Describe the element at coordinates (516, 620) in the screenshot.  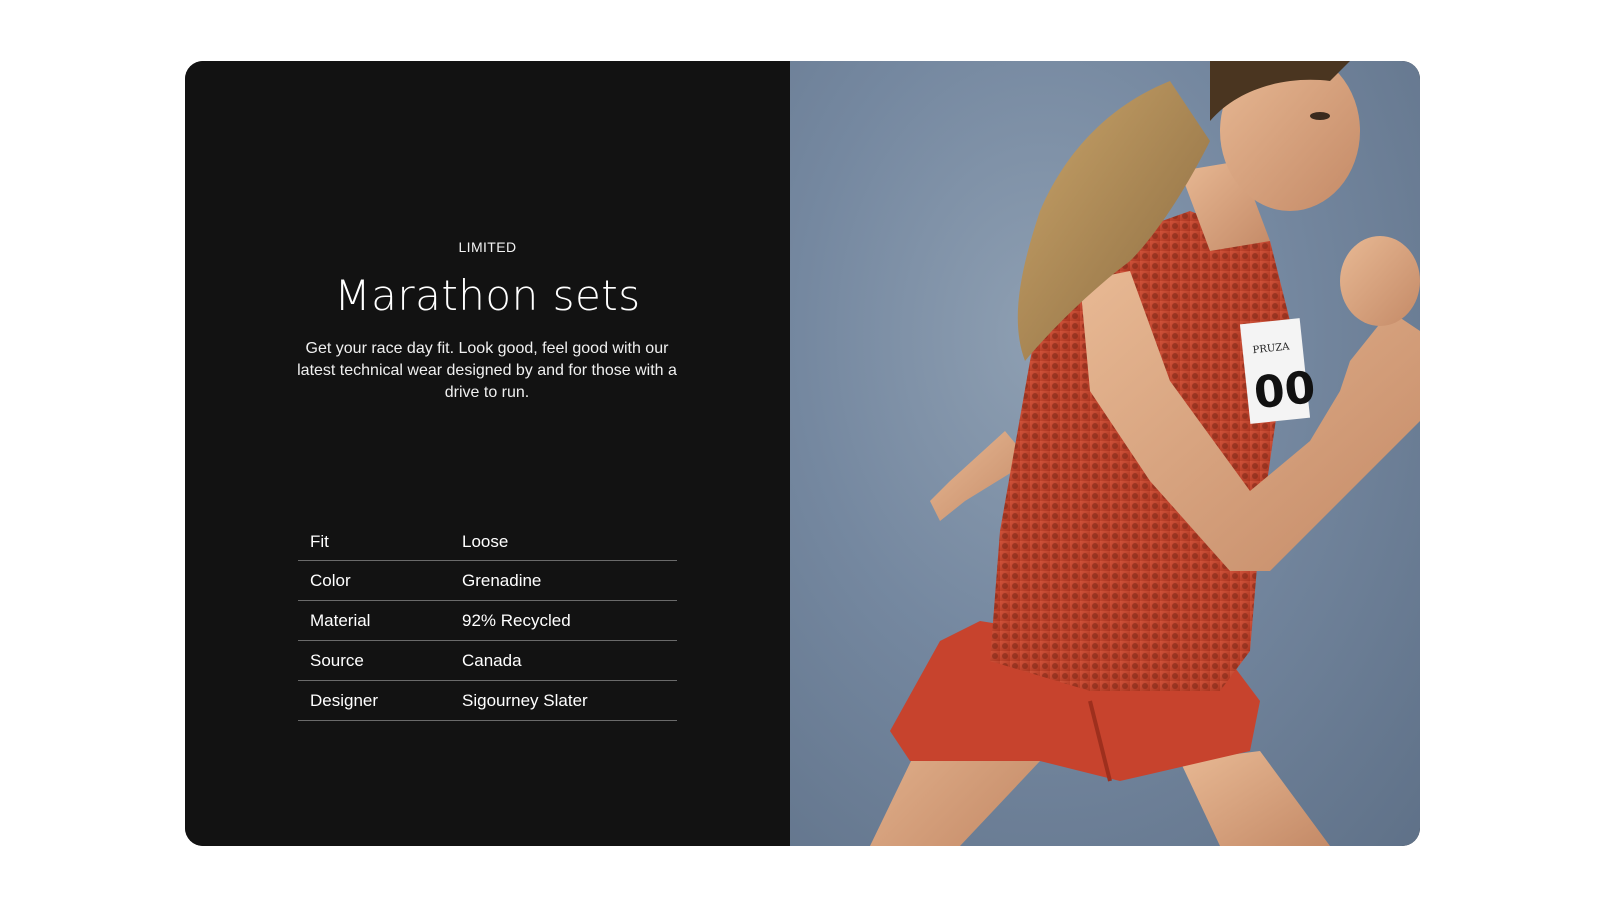
I see `spec-value: 92% Recycled` at that location.